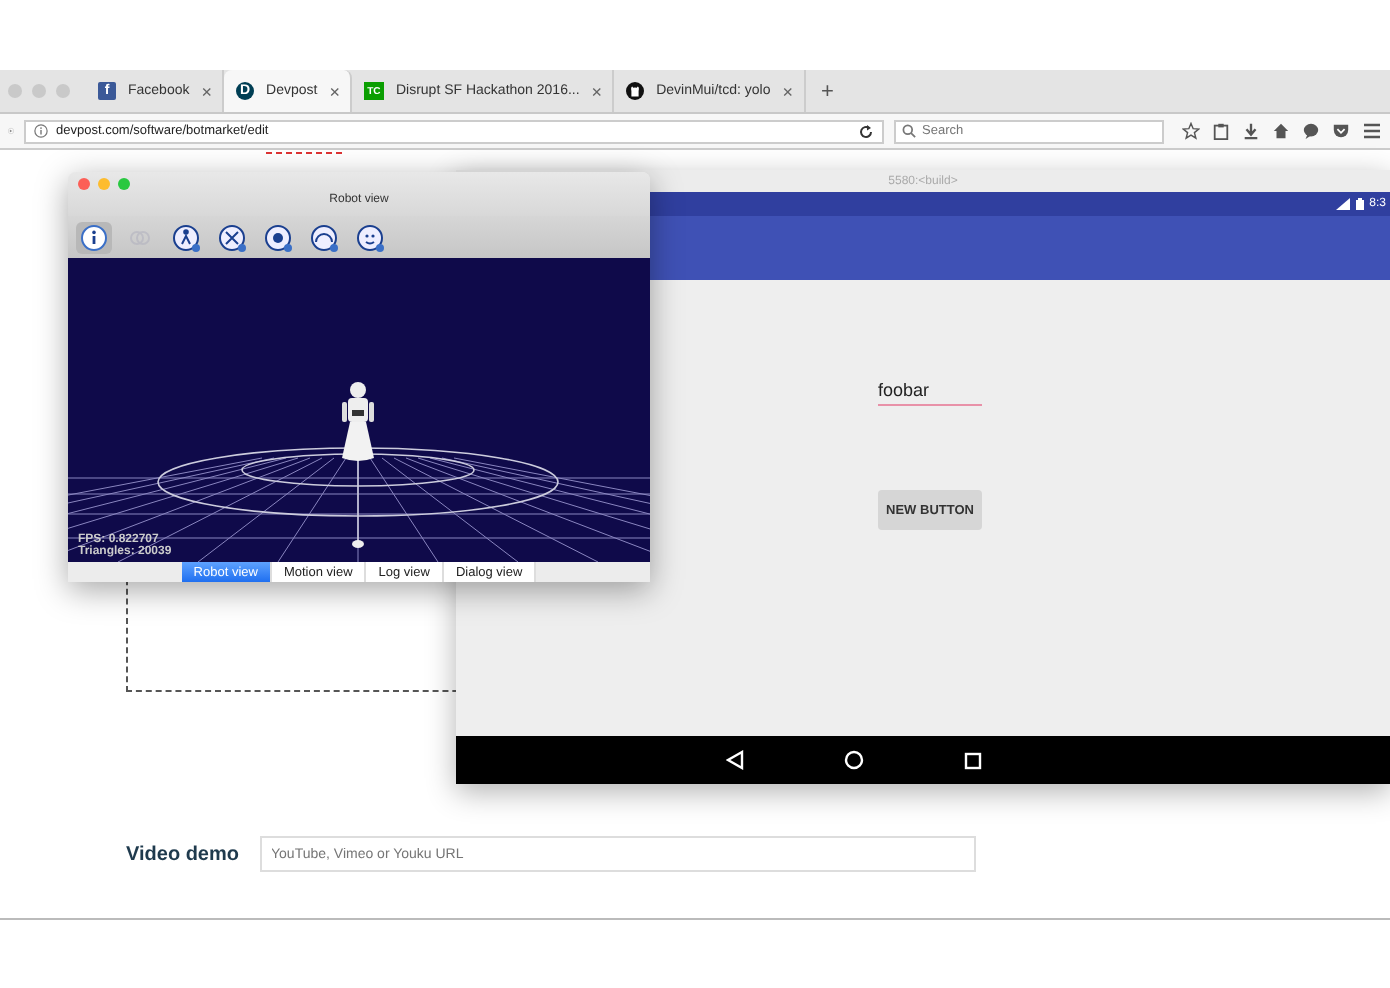 Image resolution: width=1390 pixels, height=988 pixels. What do you see at coordinates (930, 393) in the screenshot?
I see `text-field: foobar` at bounding box center [930, 393].